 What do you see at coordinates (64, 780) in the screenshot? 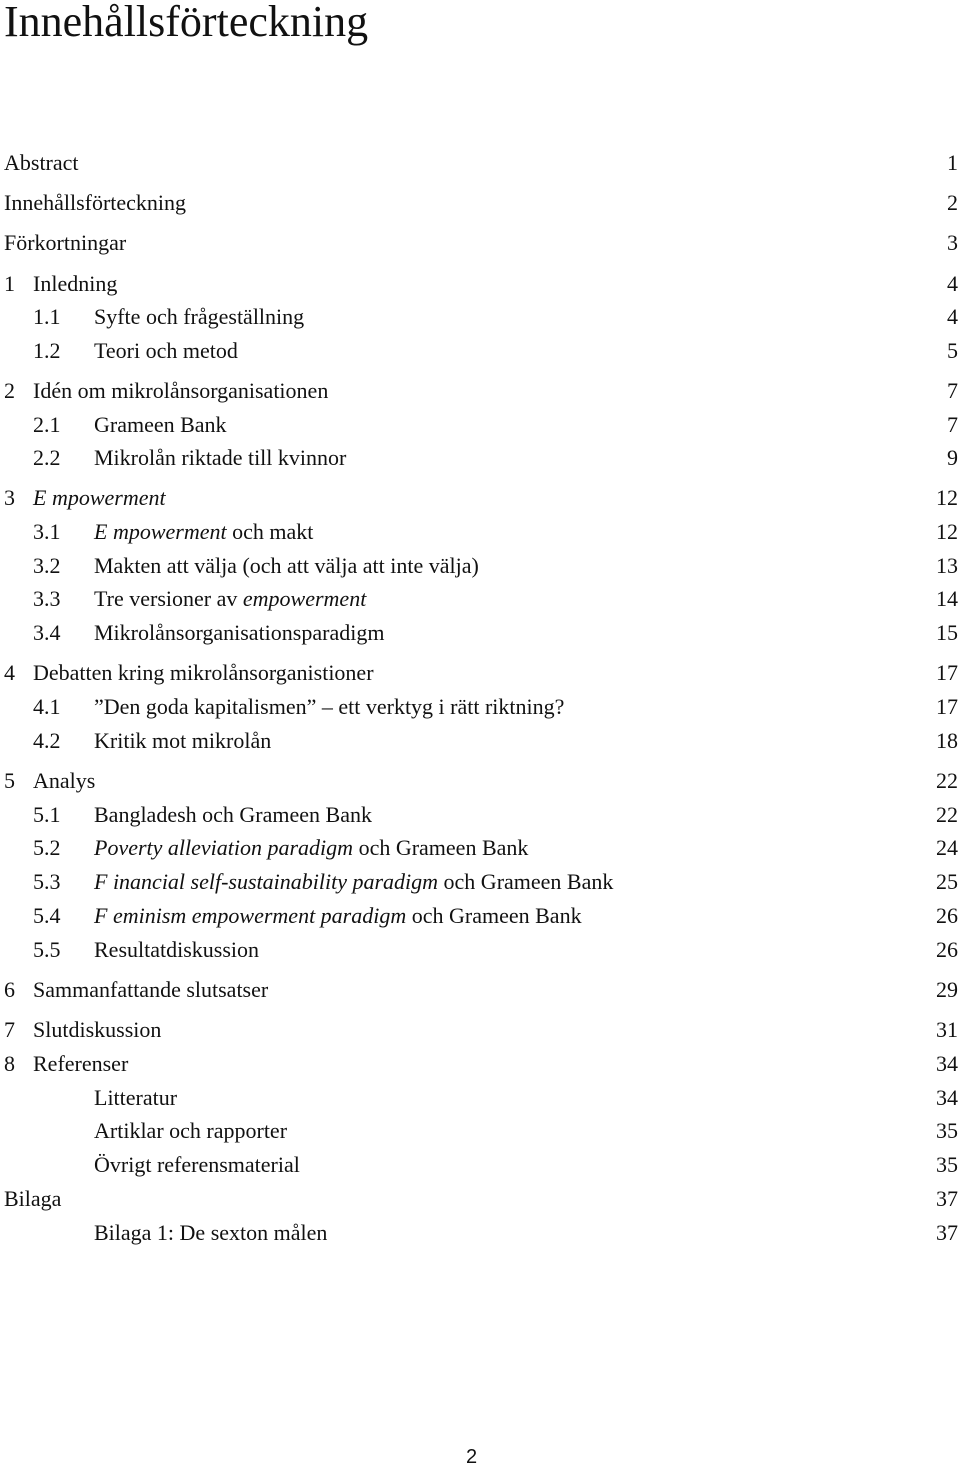
I see `toc-entry-title: Analys` at bounding box center [64, 780].